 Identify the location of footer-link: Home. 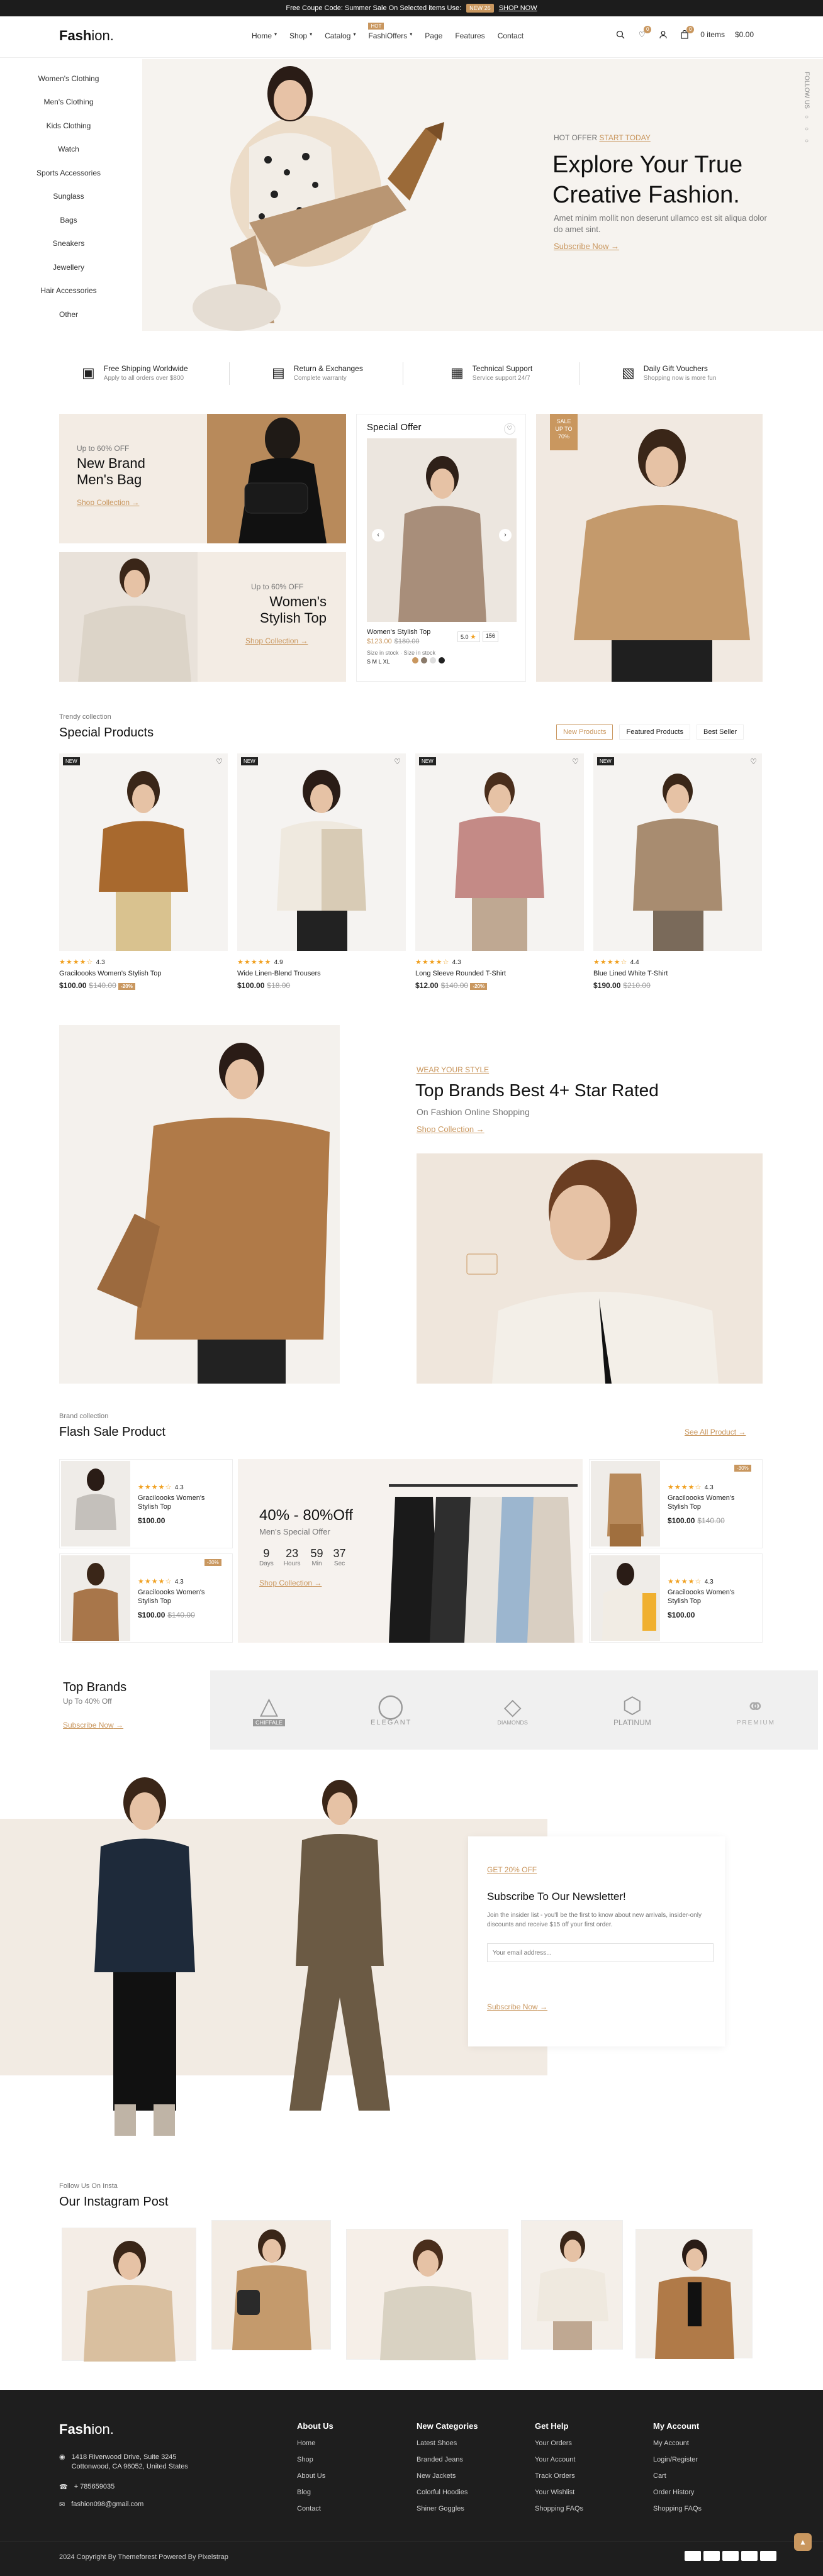
(315, 2443).